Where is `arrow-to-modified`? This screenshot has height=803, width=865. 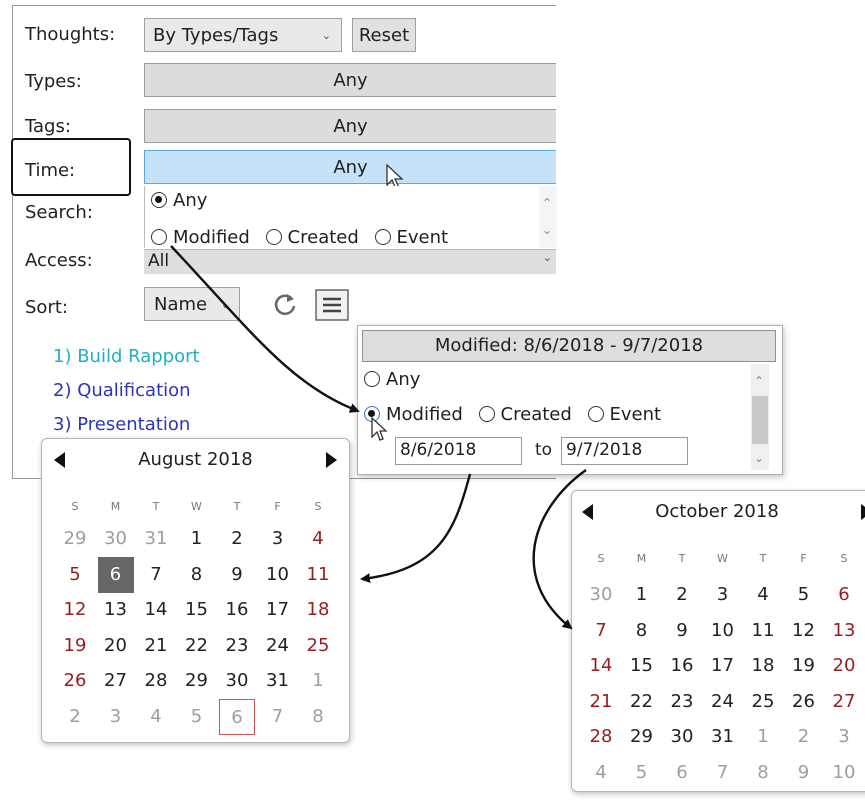 arrow-to-modified is located at coordinates (265, 329).